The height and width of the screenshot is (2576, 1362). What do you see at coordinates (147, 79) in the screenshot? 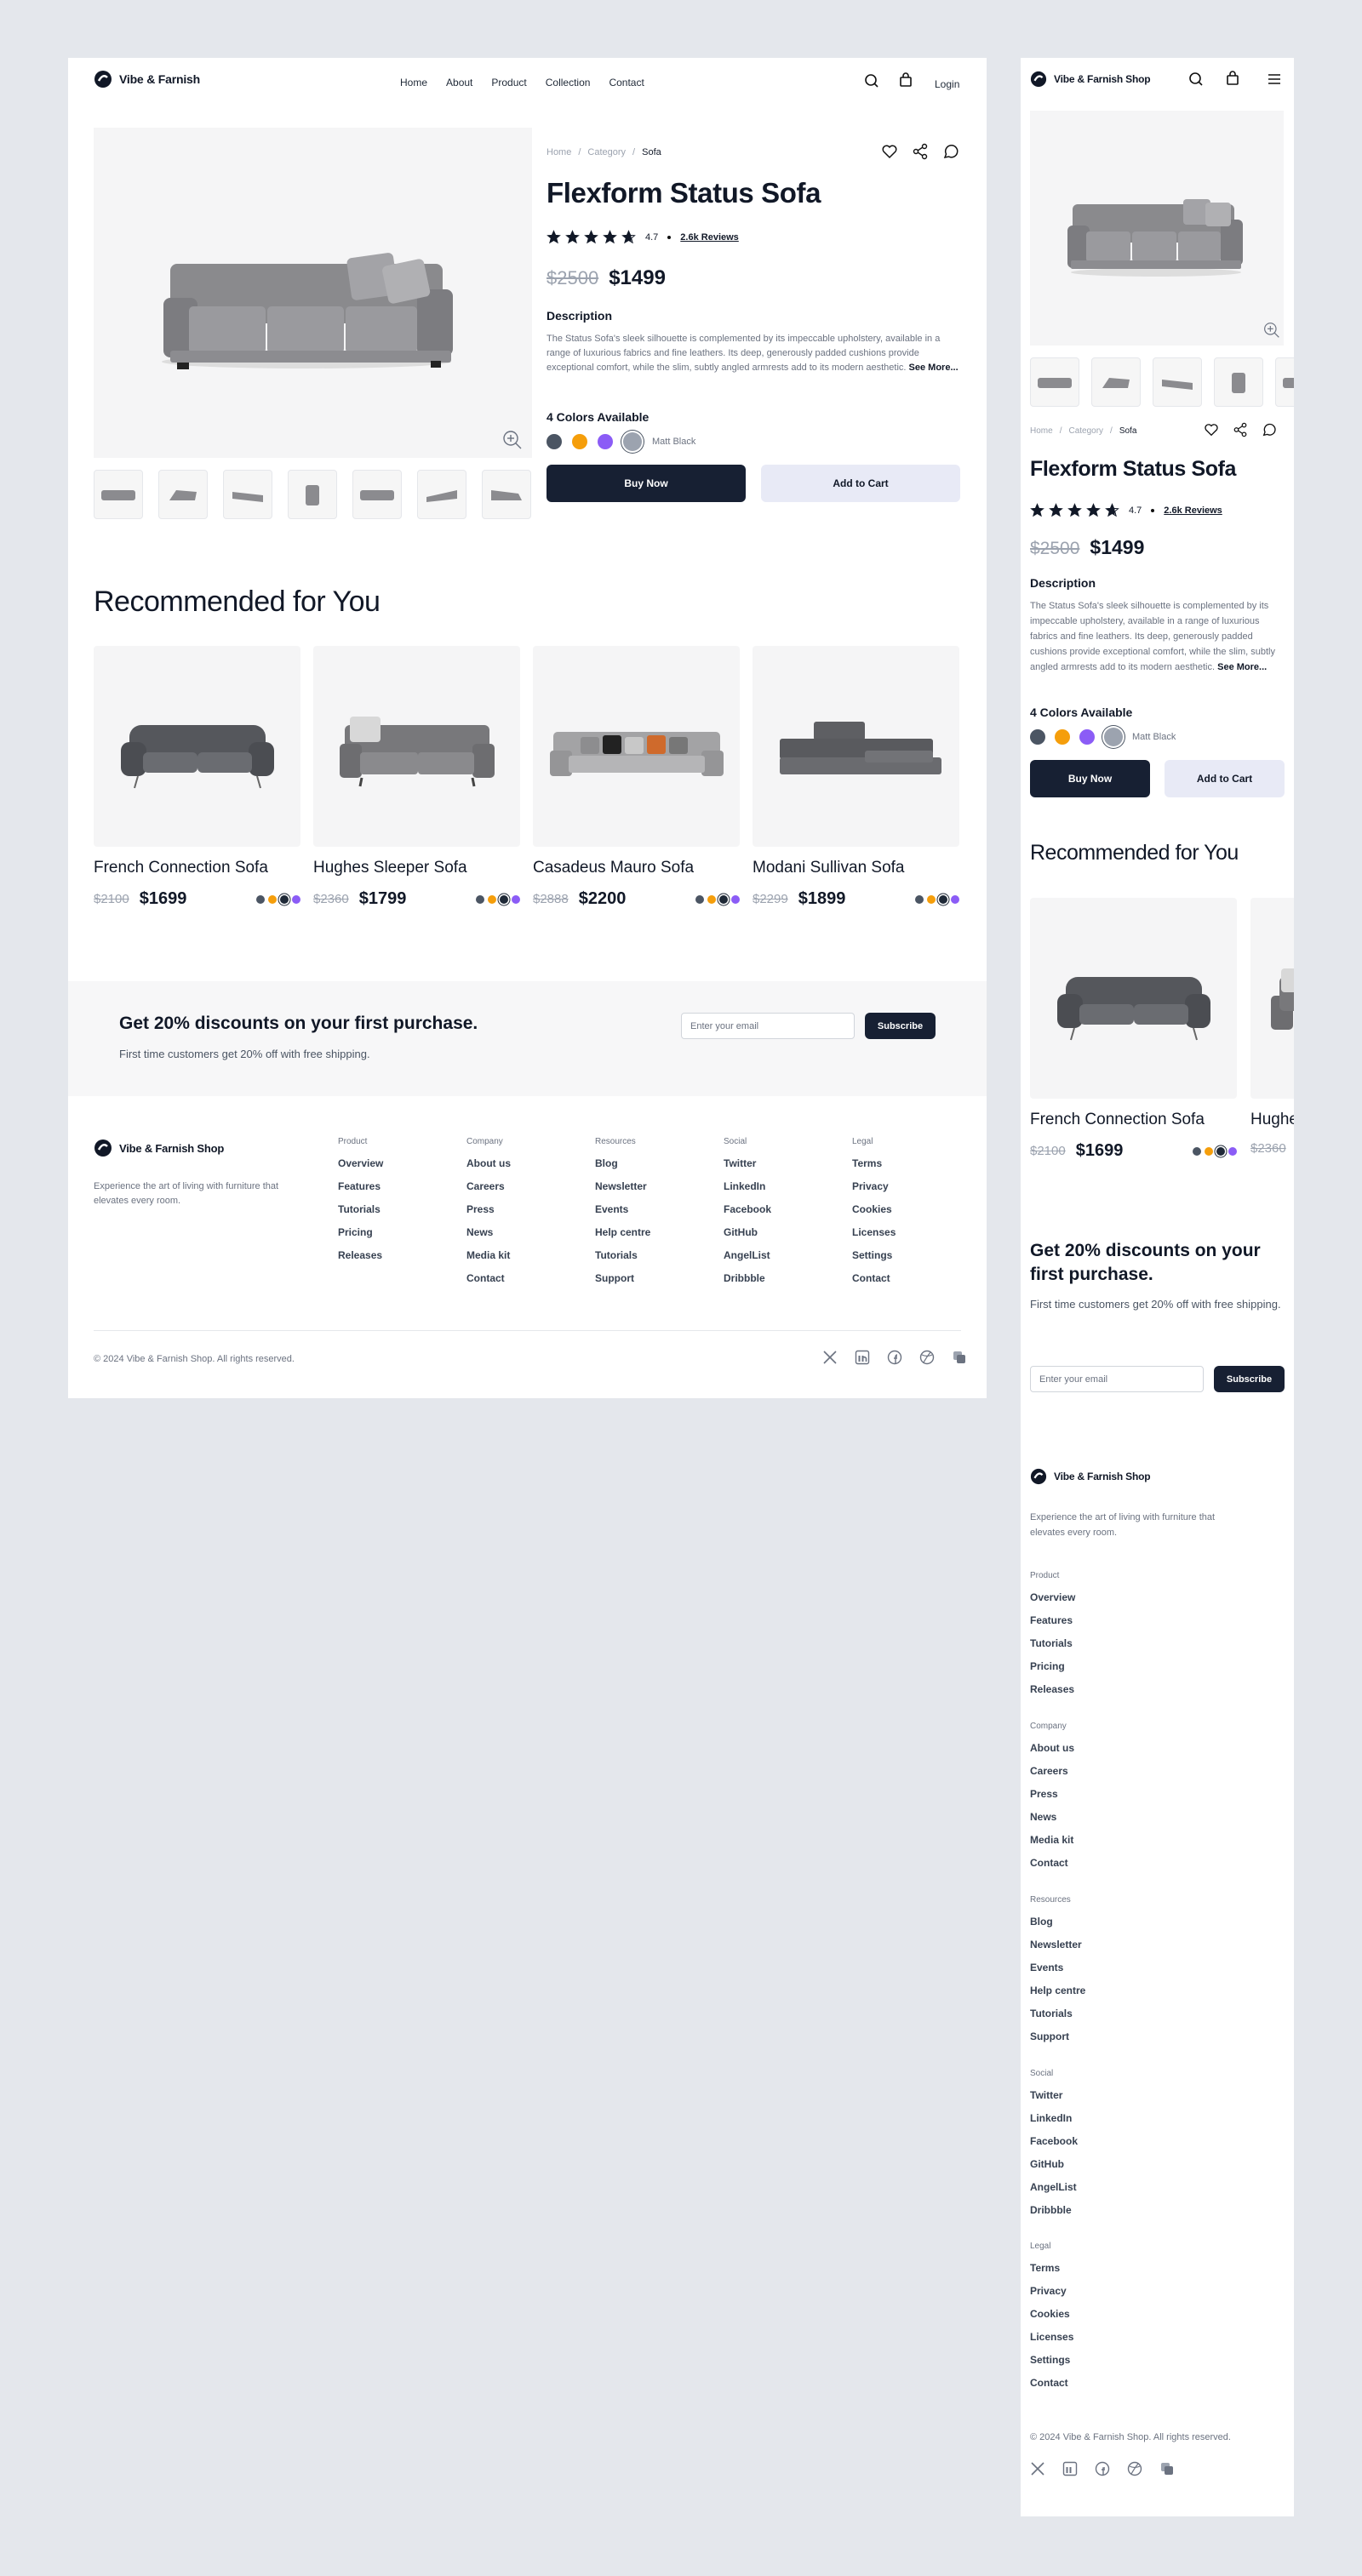
I see `brand-logo: Vibe & Farnish` at bounding box center [147, 79].